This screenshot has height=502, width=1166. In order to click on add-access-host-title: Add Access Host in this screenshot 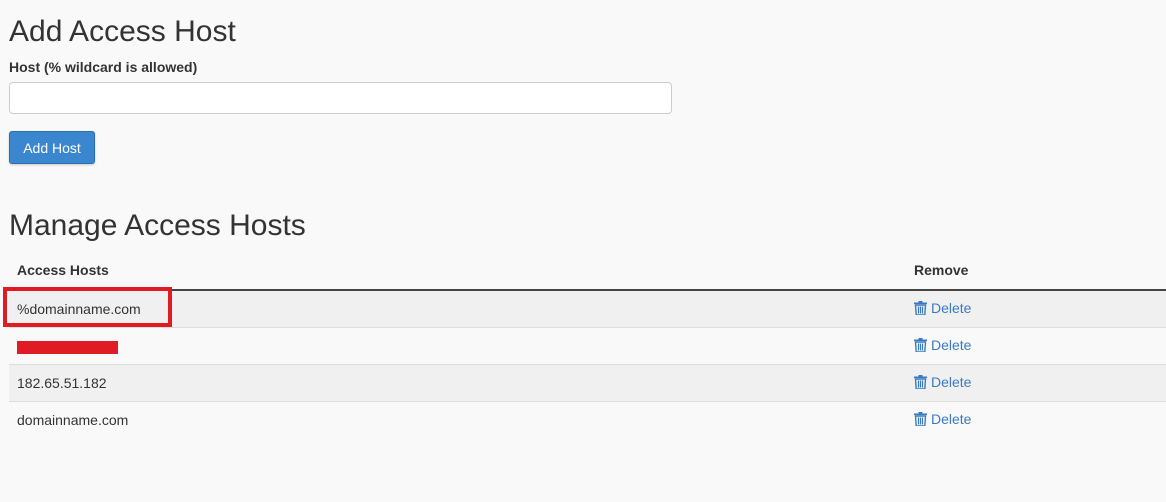, I will do `click(122, 31)`.